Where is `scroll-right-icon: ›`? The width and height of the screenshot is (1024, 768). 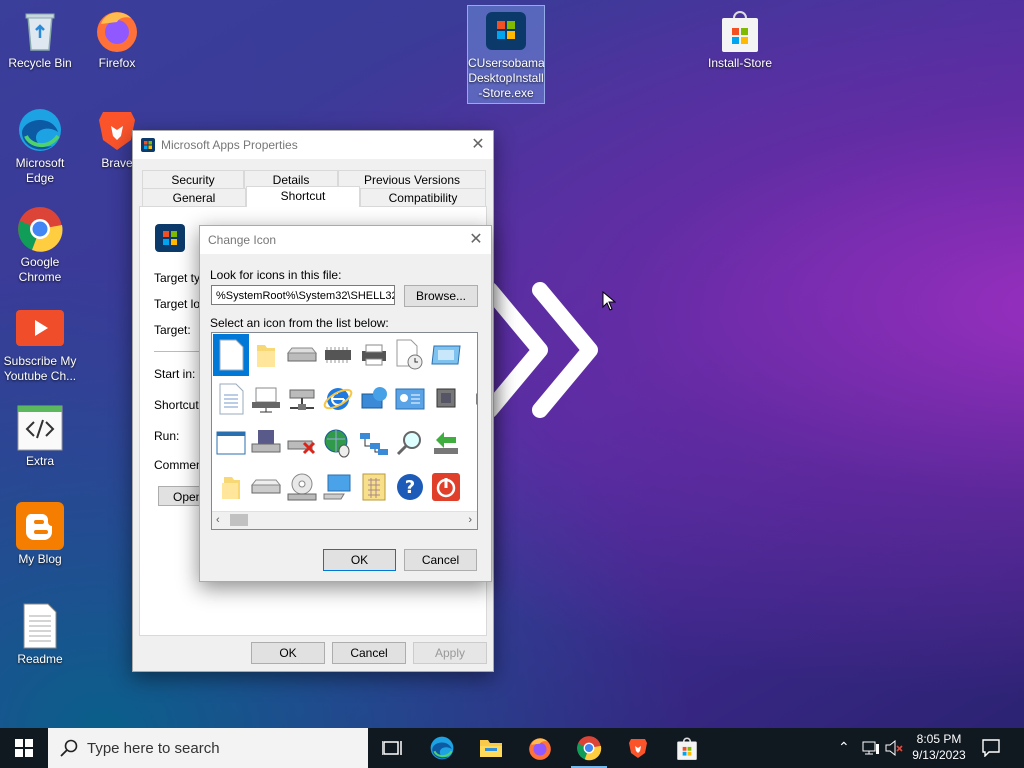
scroll-right-icon: › is located at coordinates (470, 520).